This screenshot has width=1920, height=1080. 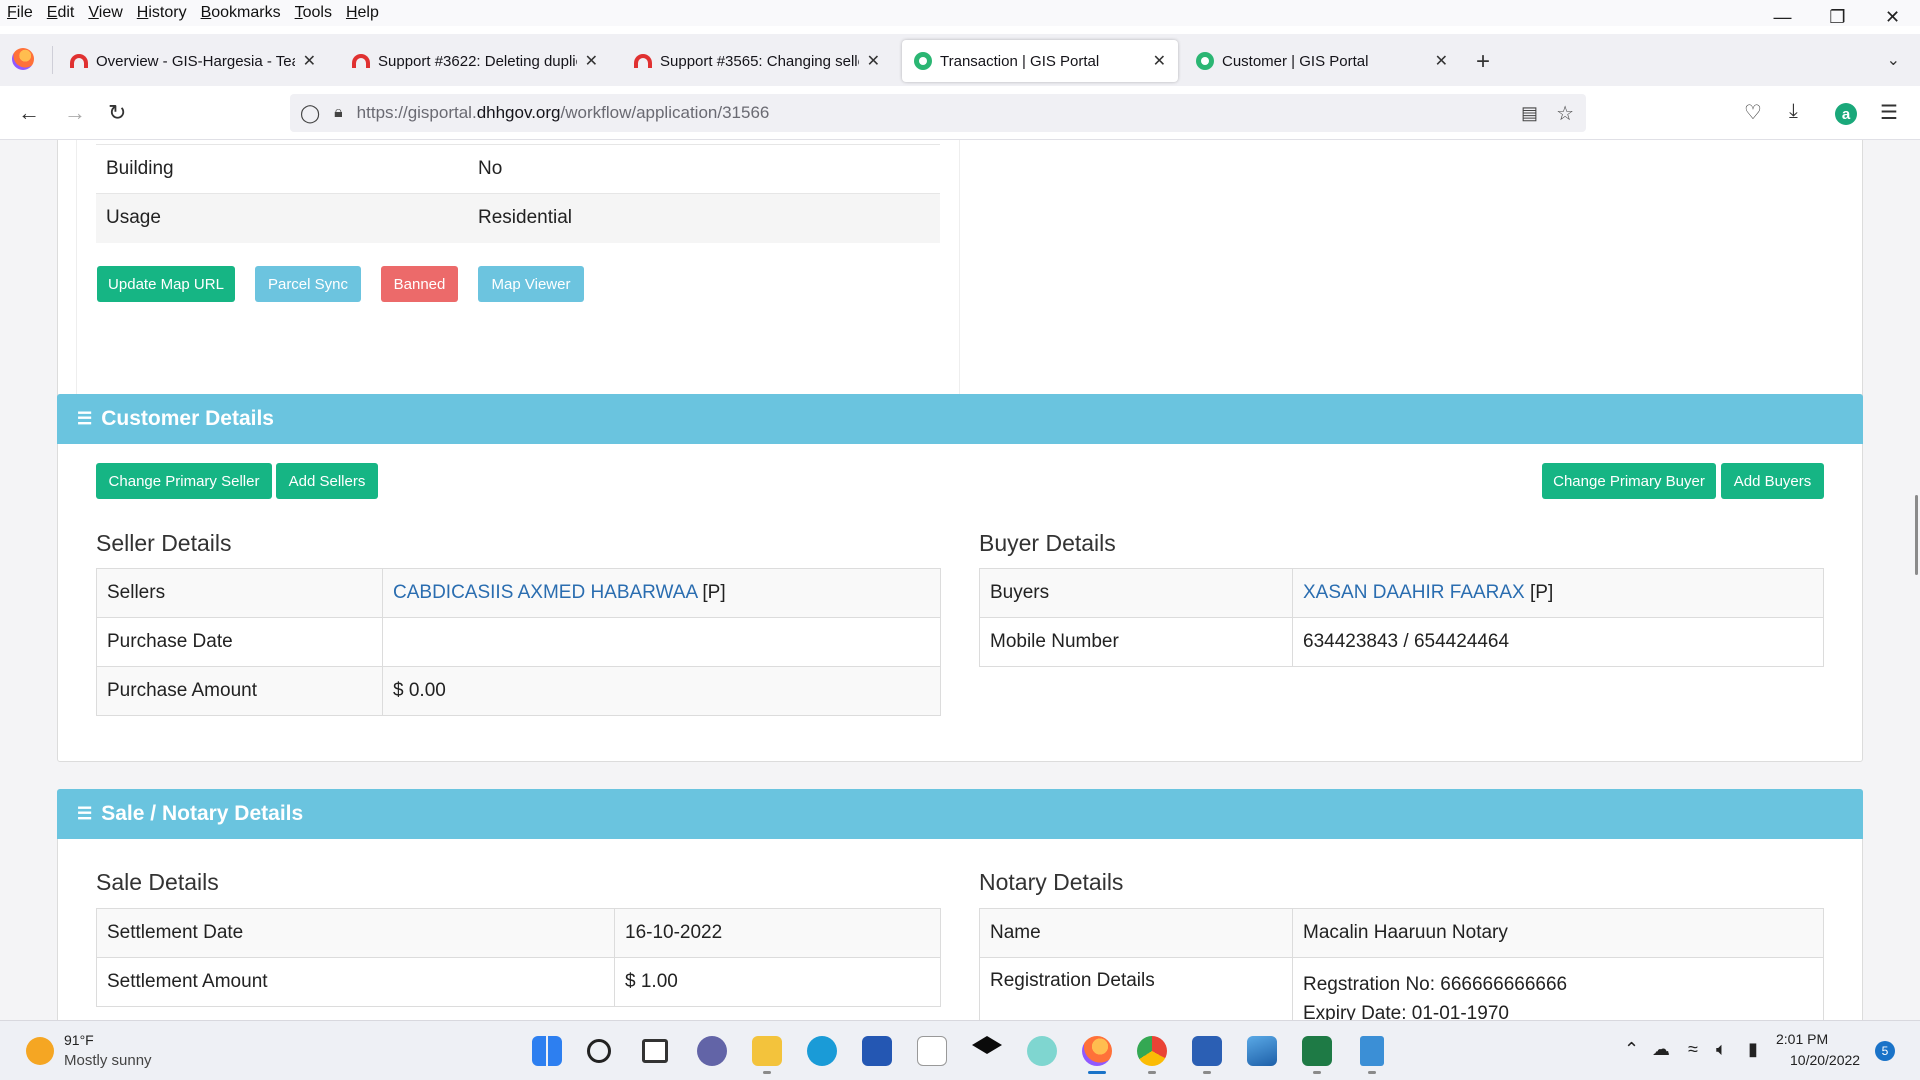 What do you see at coordinates (23, 59) in the screenshot?
I see `firefox-icon` at bounding box center [23, 59].